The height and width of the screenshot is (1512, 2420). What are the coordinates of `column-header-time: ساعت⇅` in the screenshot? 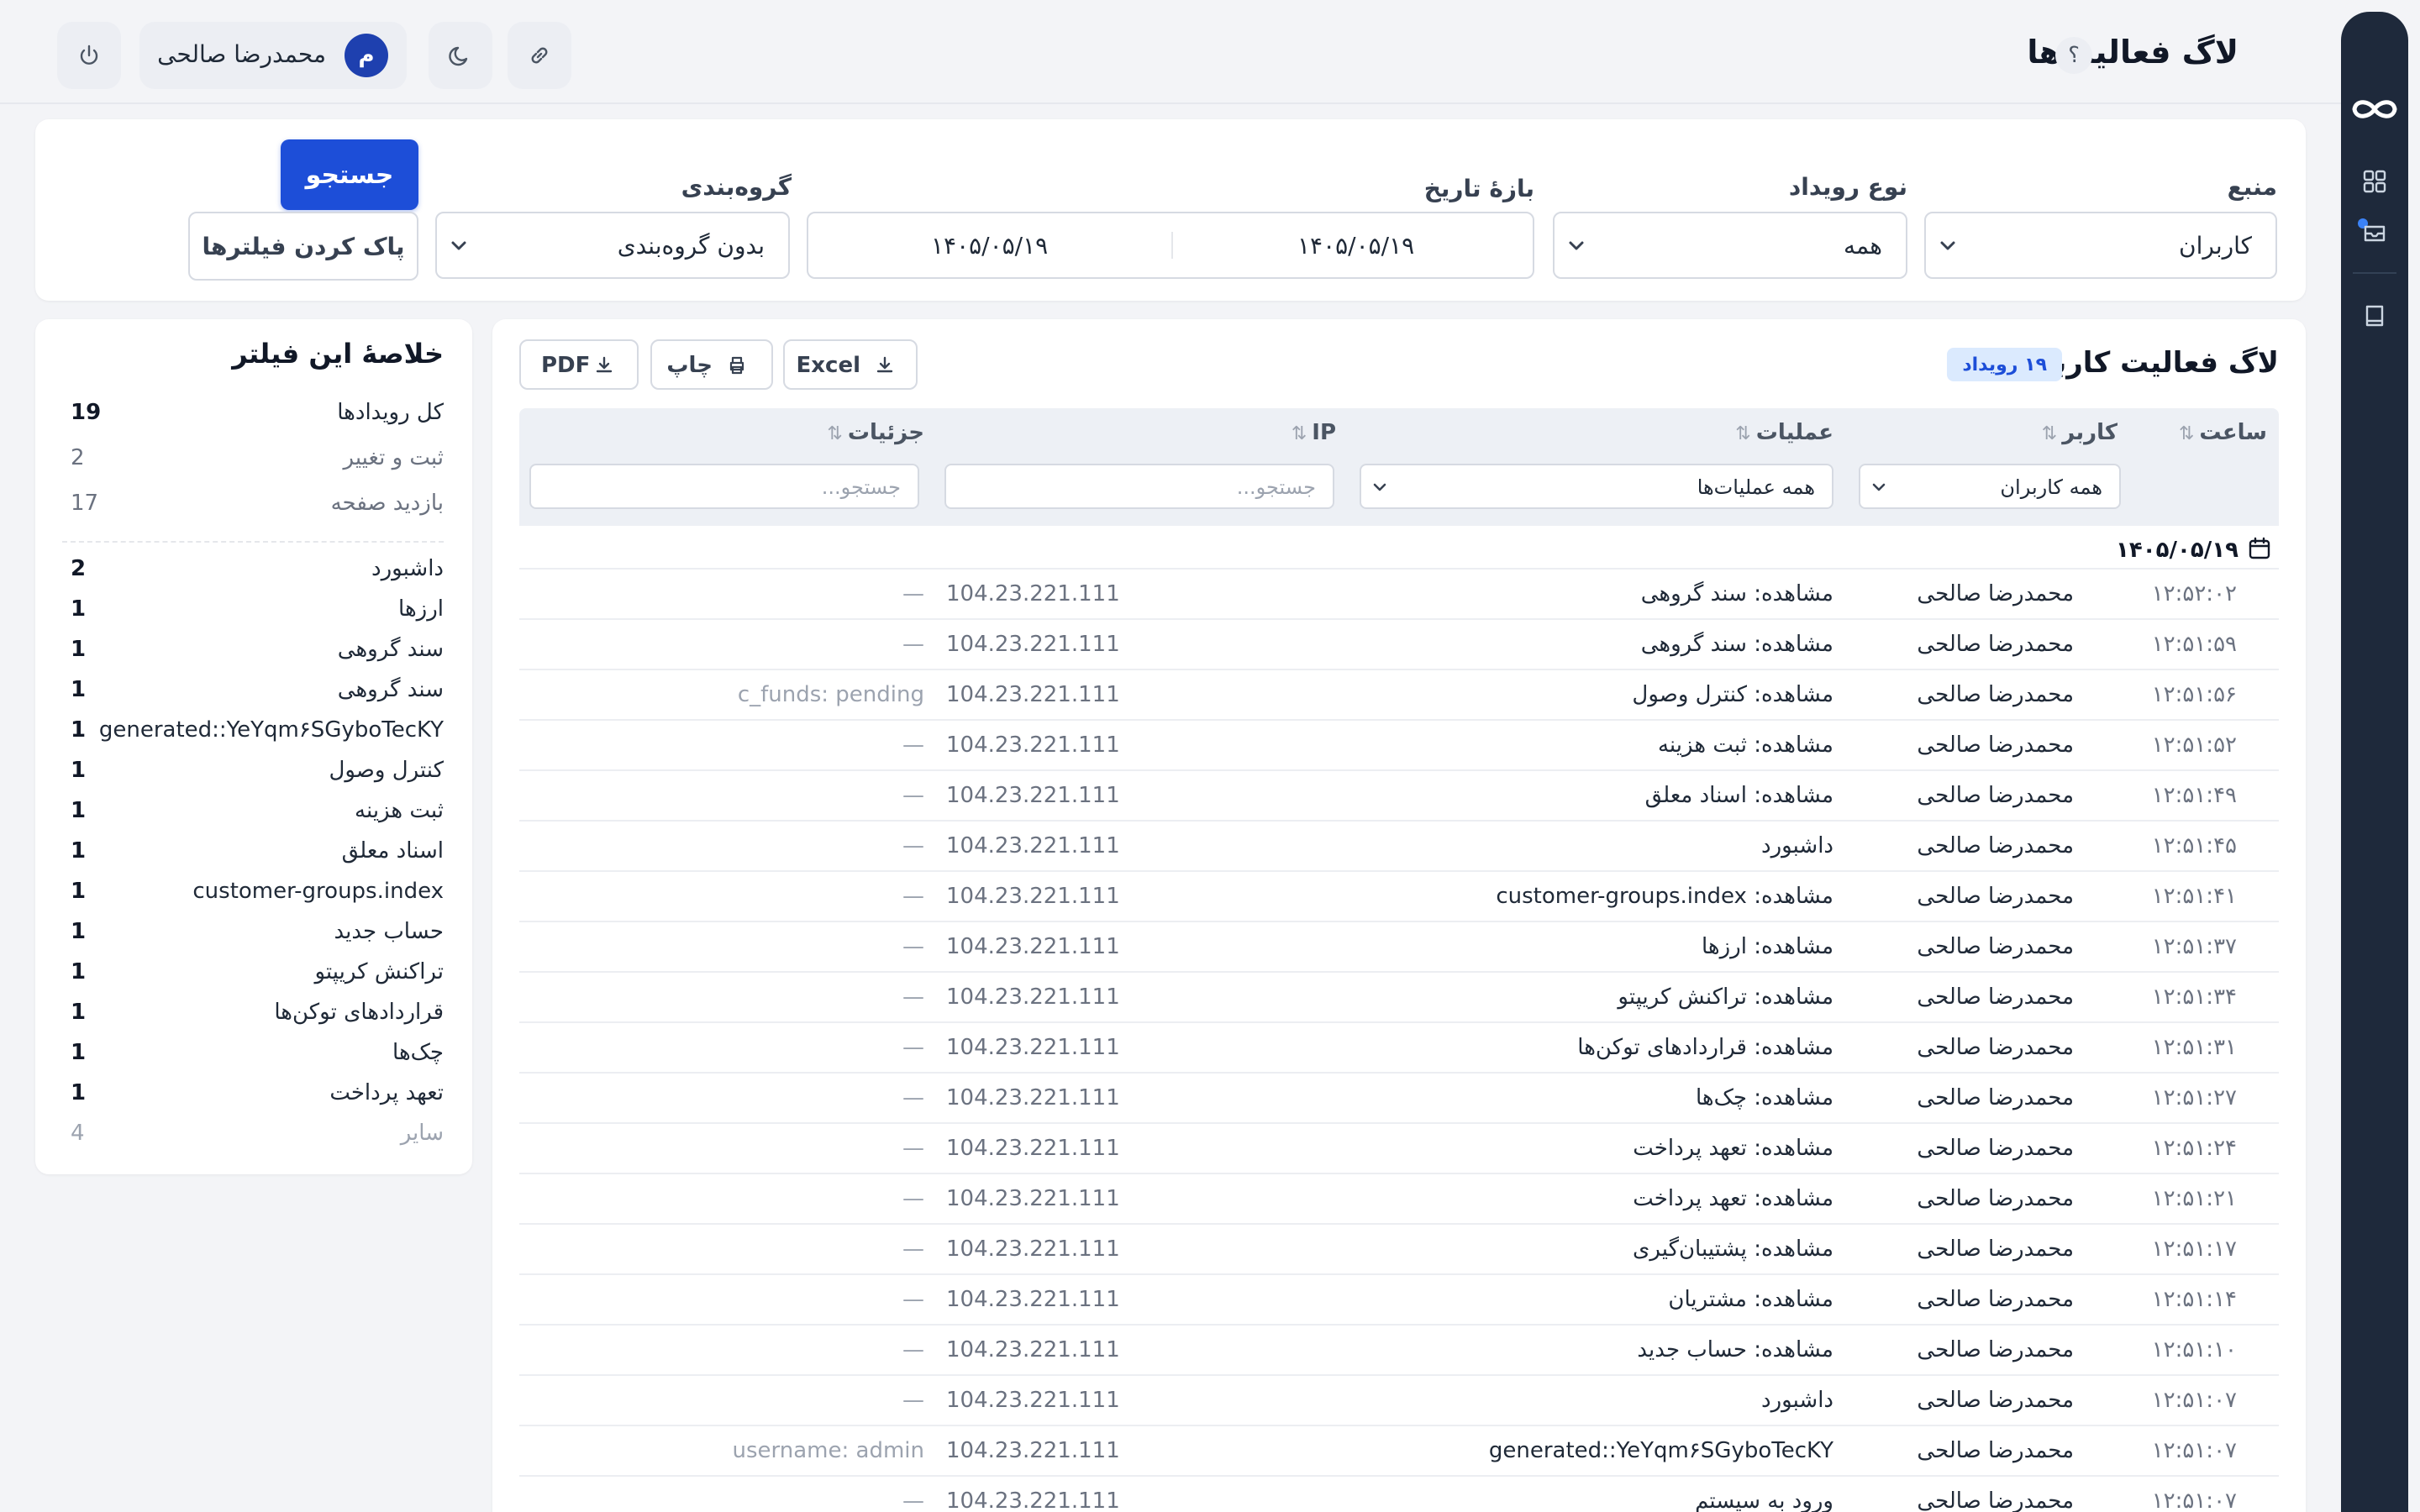 It's located at (2223, 432).